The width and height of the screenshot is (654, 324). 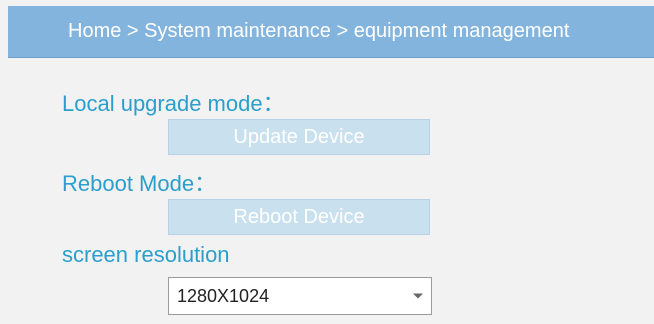 What do you see at coordinates (300, 296) in the screenshot?
I see `screen-resolution-select: 1280X1024` at bounding box center [300, 296].